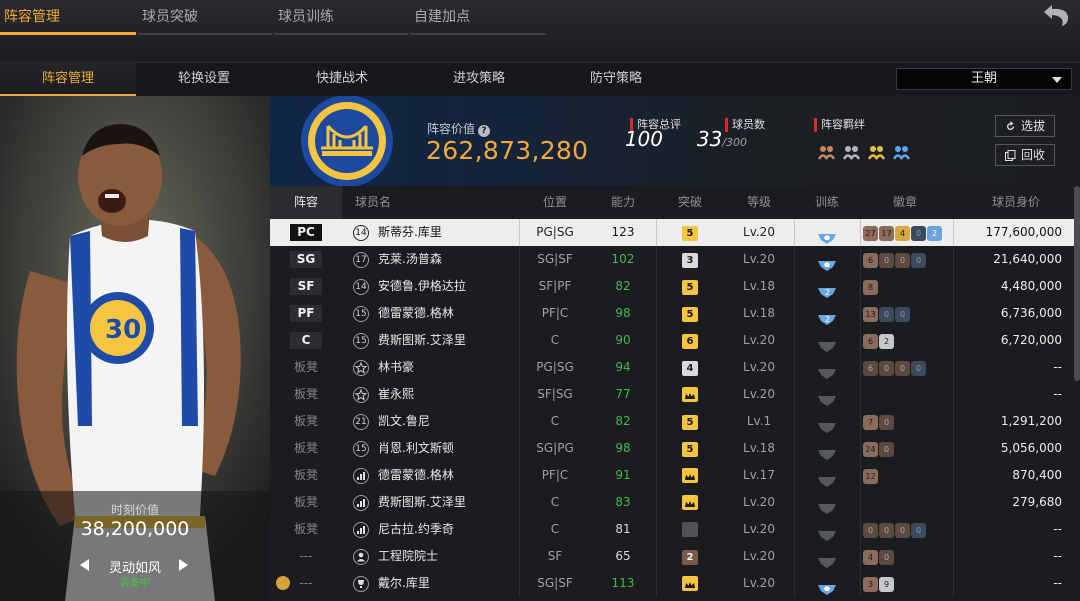 The height and width of the screenshot is (601, 1080). I want to click on subtab-lineup-management: 阵容管理, so click(68, 79).